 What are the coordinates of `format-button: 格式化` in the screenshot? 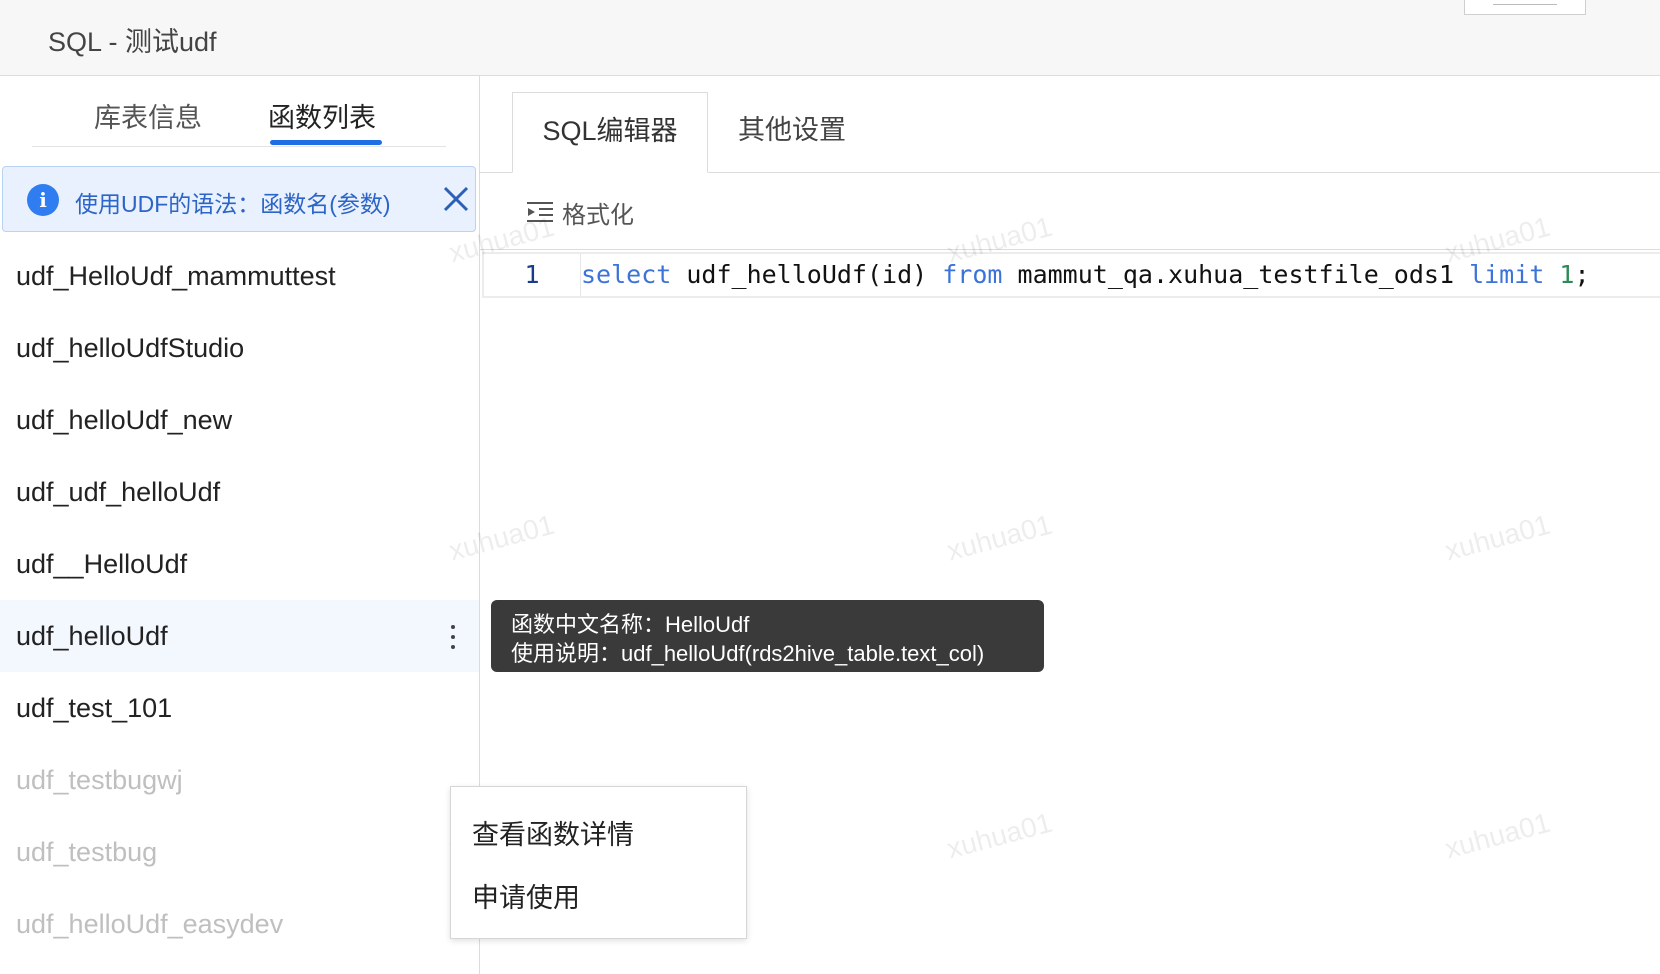 It's located at (580, 212).